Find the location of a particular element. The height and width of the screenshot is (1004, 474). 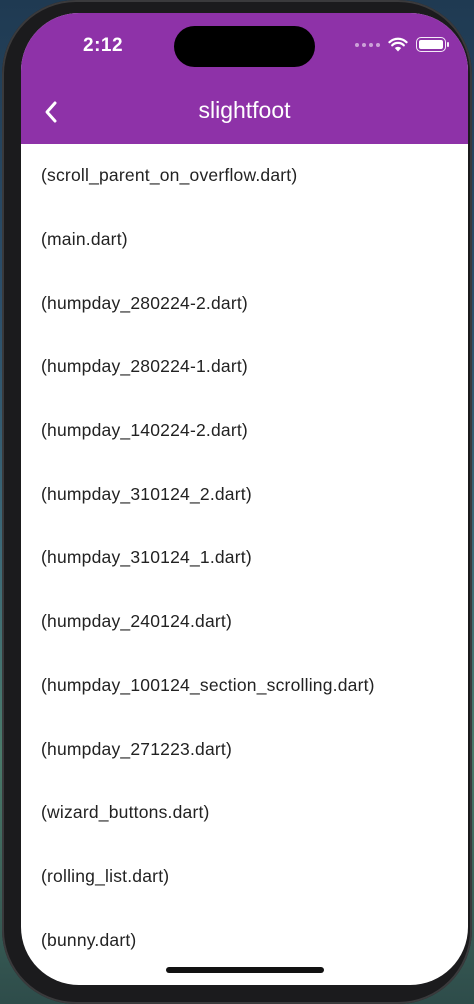

list-item: (humpday_271223.dart) is located at coordinates (244, 749).